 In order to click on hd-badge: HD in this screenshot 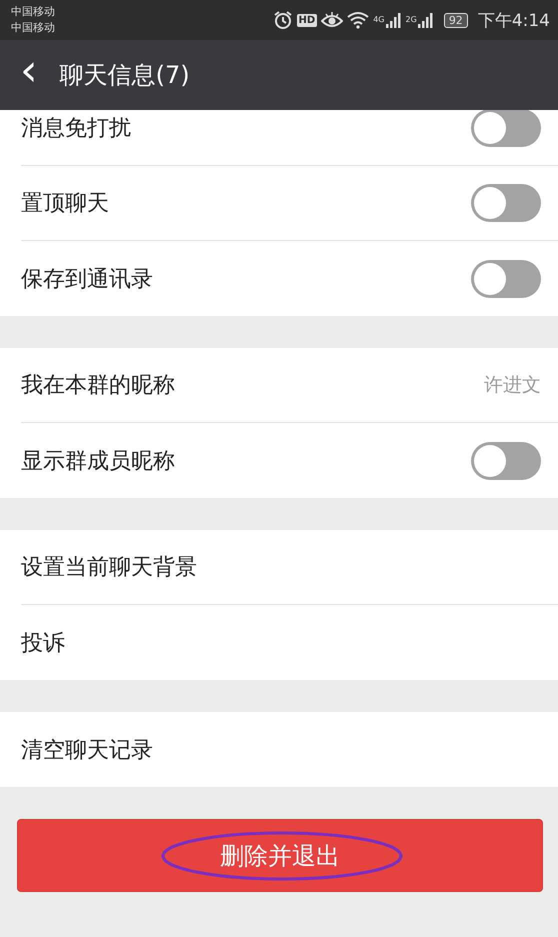, I will do `click(307, 20)`.